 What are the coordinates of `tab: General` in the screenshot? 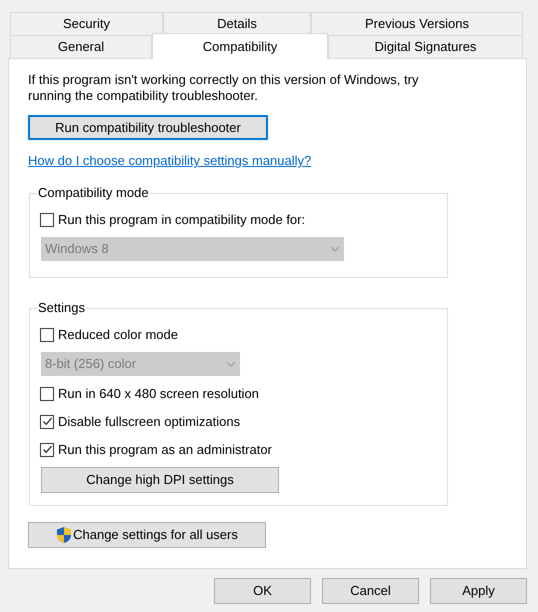 It's located at (81, 46).